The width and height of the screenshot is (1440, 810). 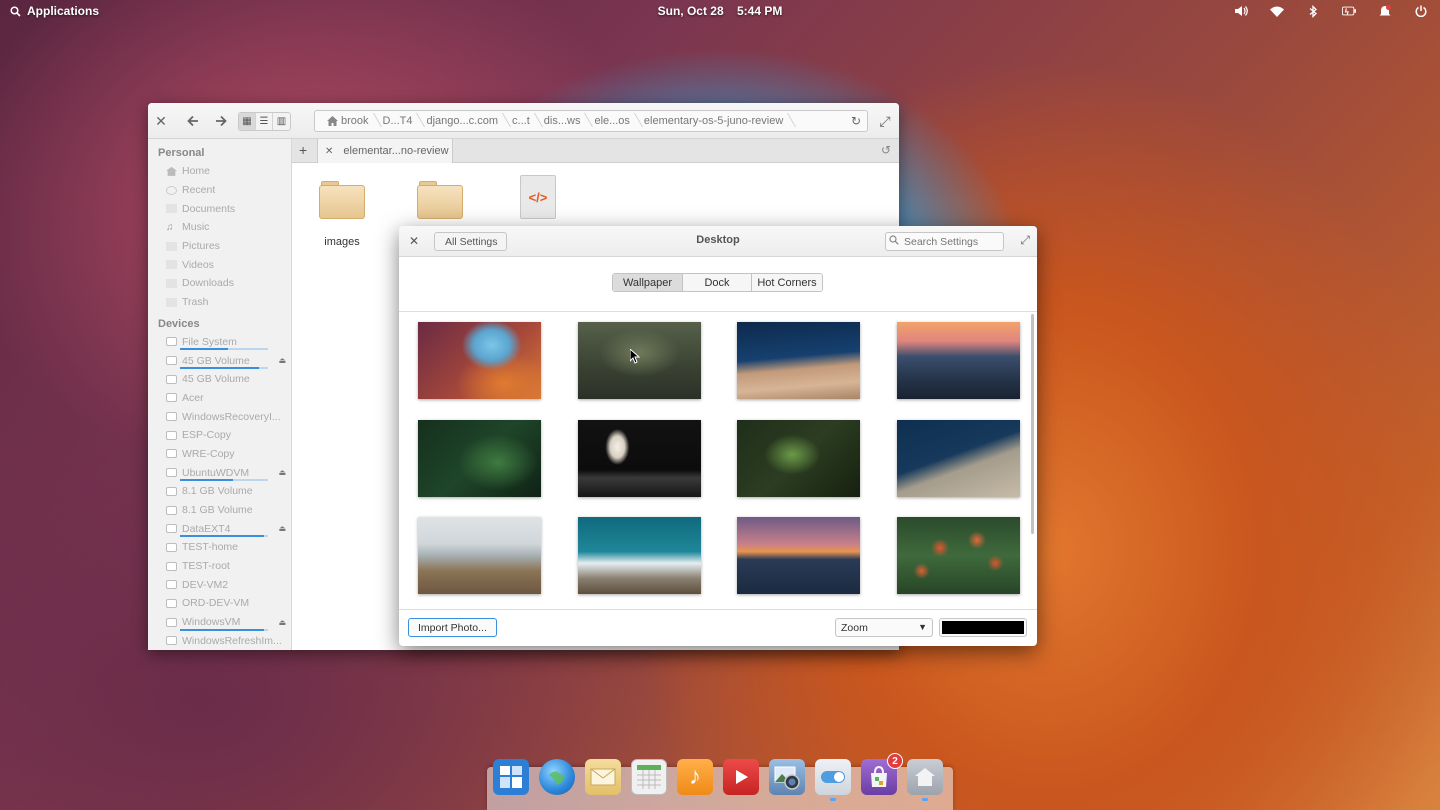 I want to click on battery-icon, so click(x=1349, y=11).